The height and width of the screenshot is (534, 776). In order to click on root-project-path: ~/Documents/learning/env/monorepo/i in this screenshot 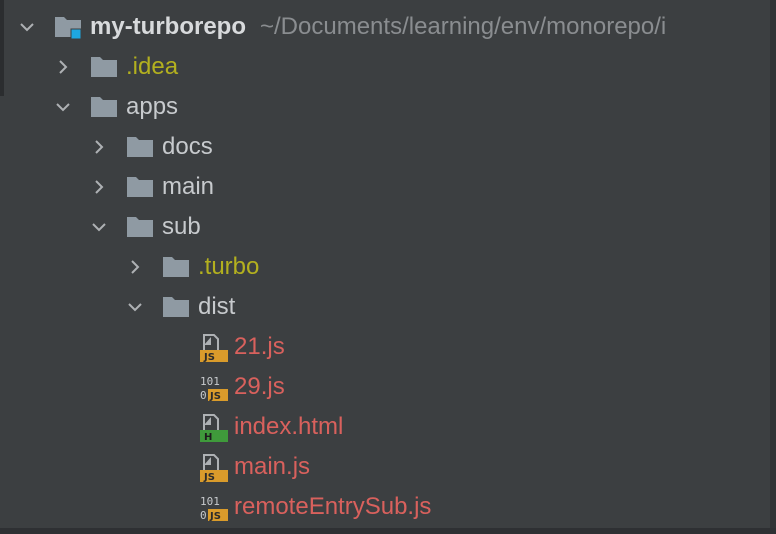, I will do `click(463, 26)`.